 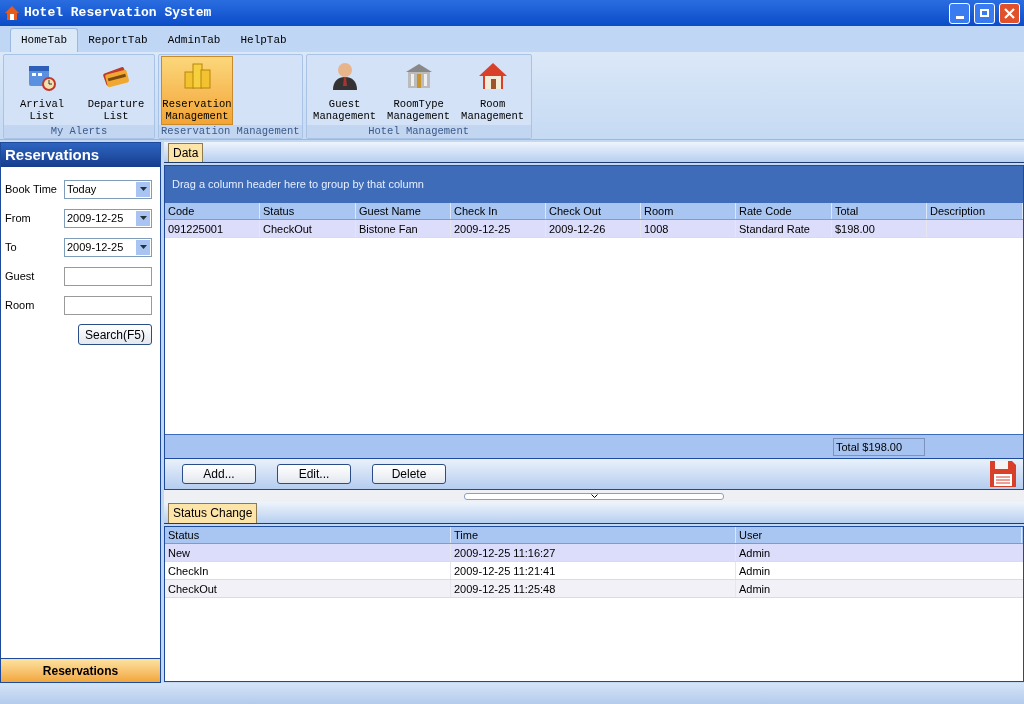 What do you see at coordinates (344, 90) in the screenshot?
I see `ribbon-button: Guest Management` at bounding box center [344, 90].